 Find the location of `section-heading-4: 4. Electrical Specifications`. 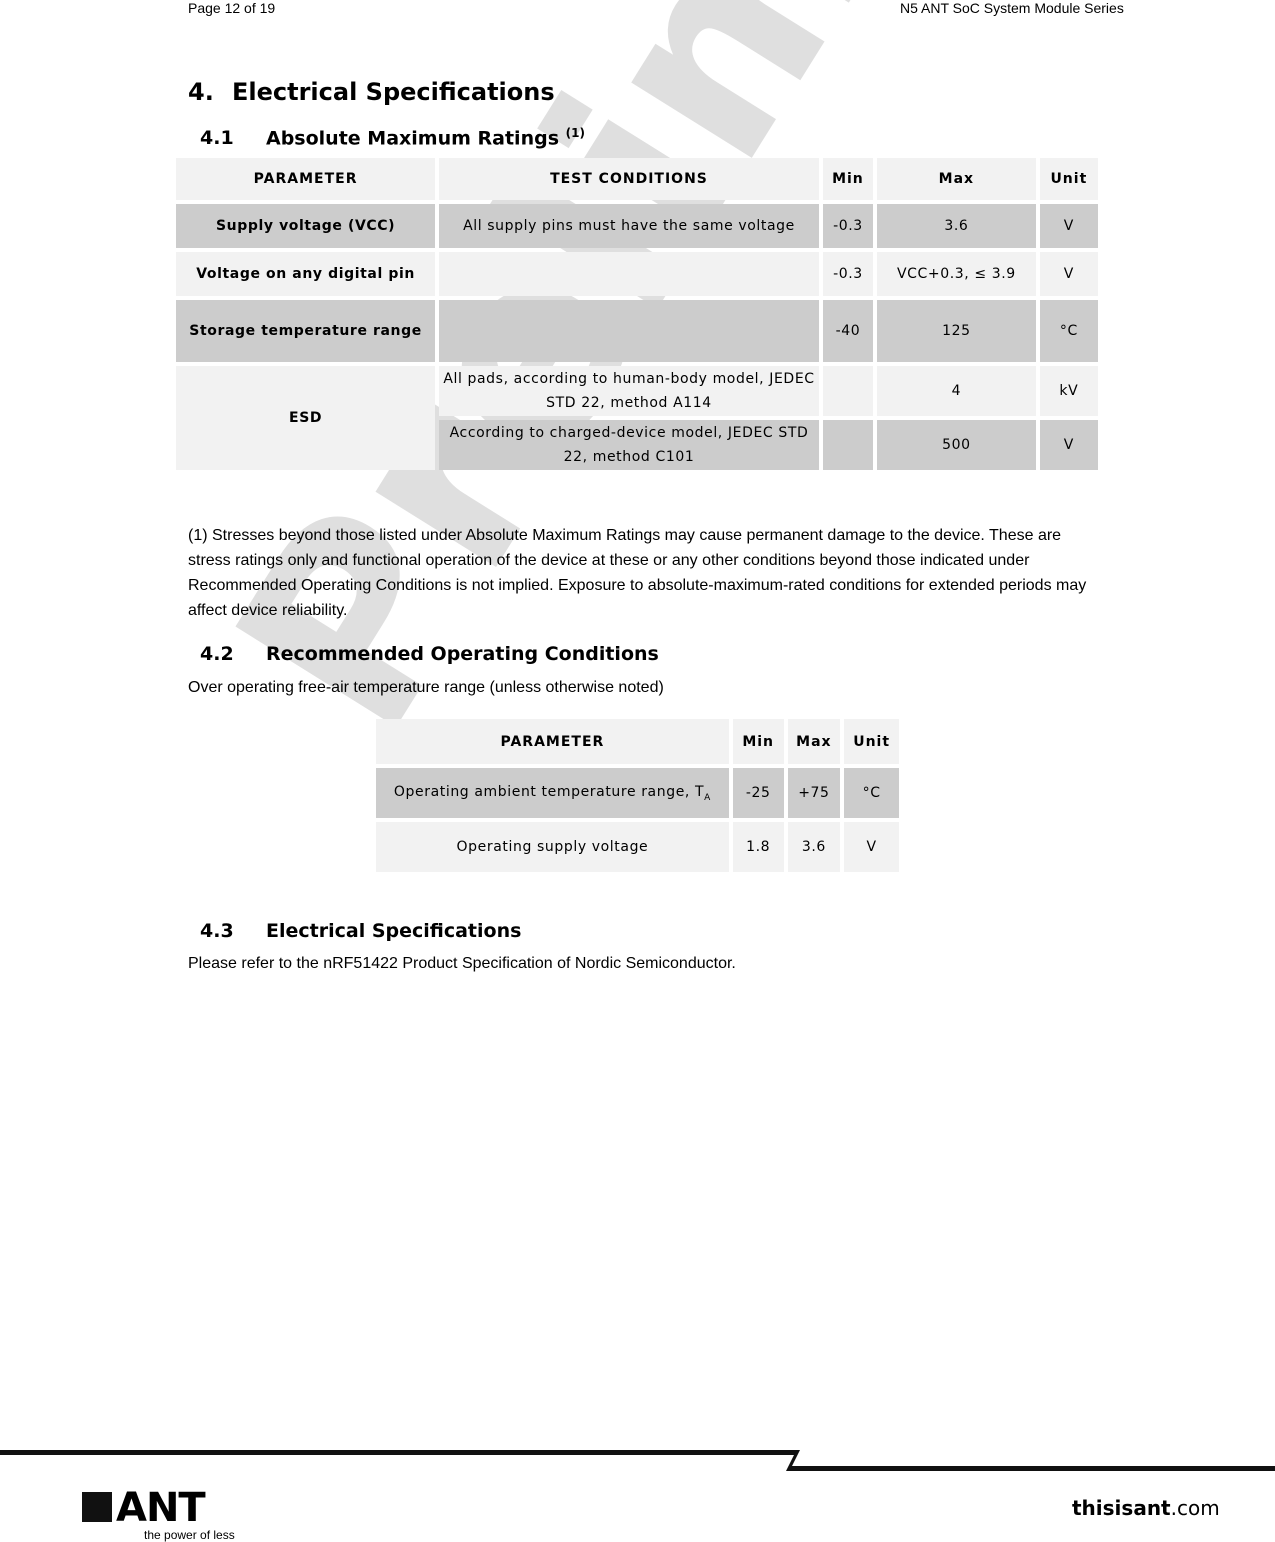

section-heading-4: 4. Electrical Specifications is located at coordinates (371, 92).